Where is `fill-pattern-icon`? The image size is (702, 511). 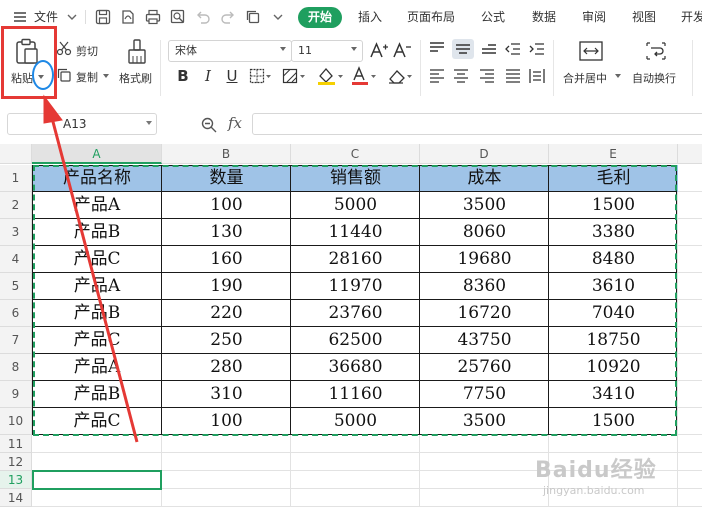
fill-pattern-icon is located at coordinates (294, 76).